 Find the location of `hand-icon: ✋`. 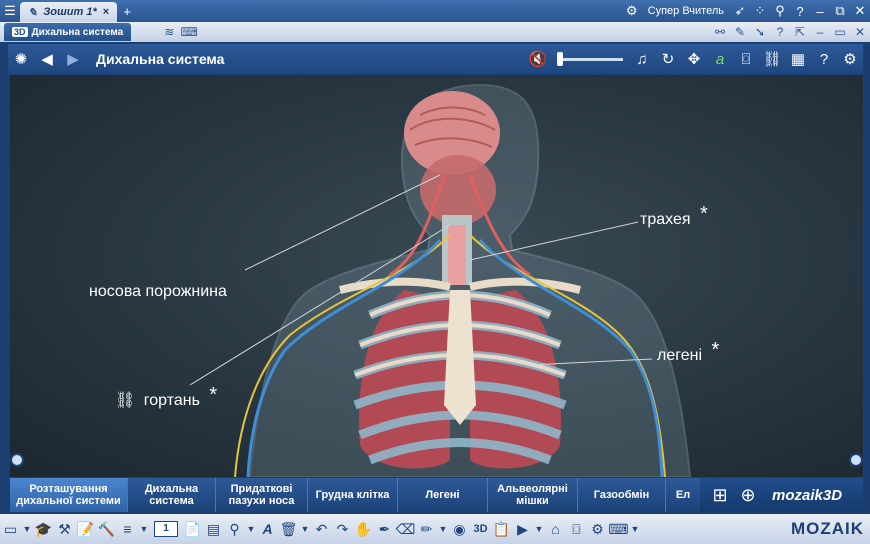

hand-icon: ✋ is located at coordinates (363, 529).